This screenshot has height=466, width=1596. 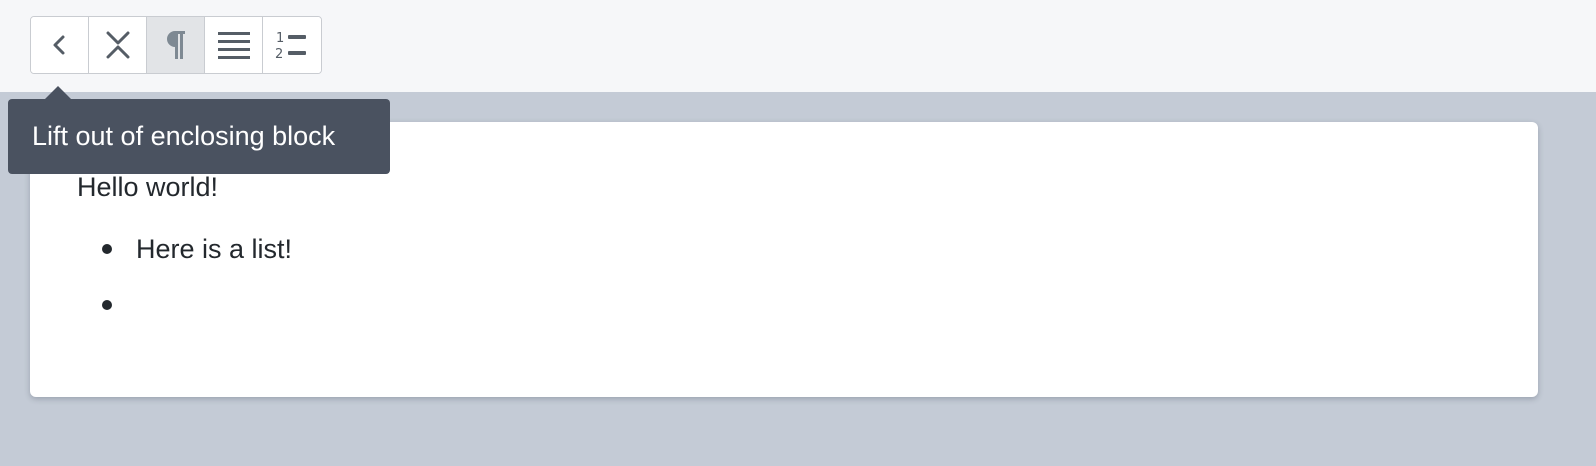 I want to click on svg-text: 2, so click(x=279, y=54).